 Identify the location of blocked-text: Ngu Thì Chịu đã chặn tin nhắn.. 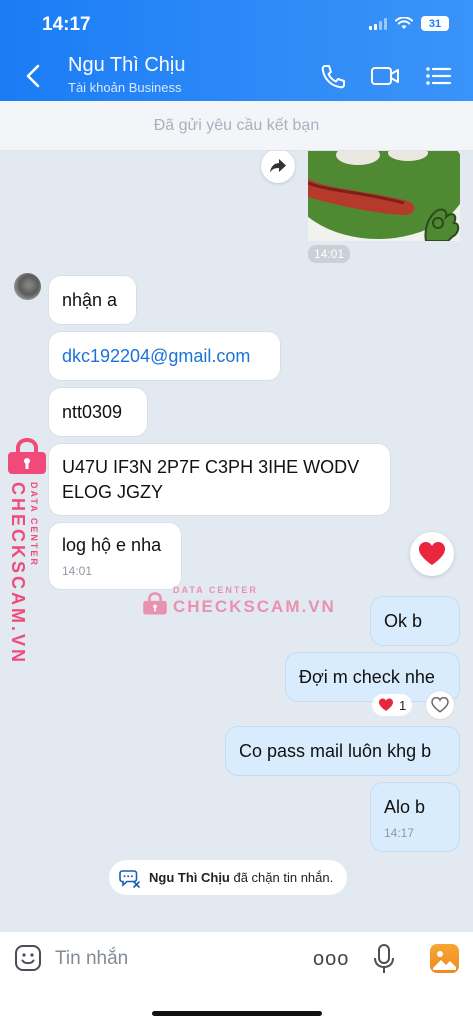
(241, 877).